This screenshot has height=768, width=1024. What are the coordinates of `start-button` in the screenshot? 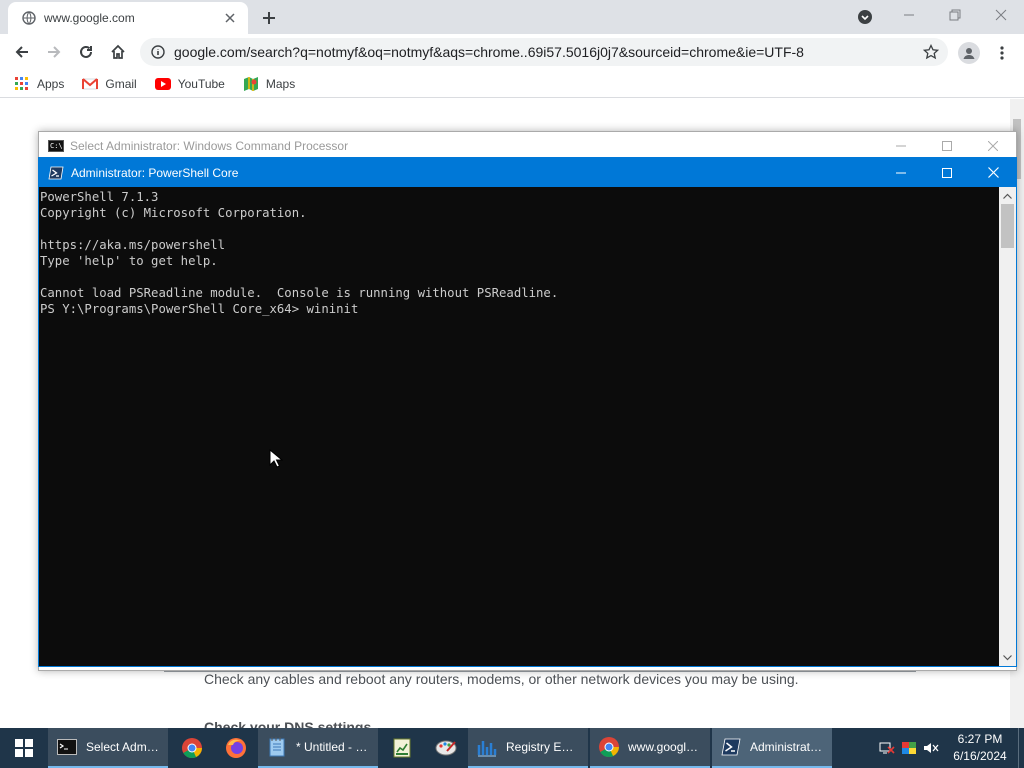 It's located at (24, 748).